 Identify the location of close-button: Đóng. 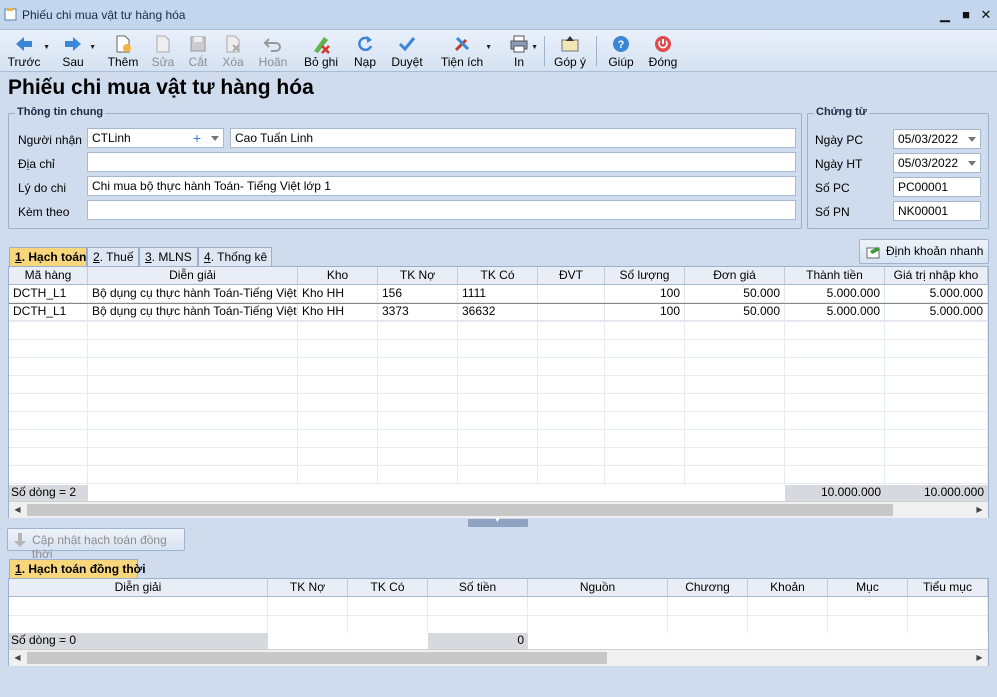
(663, 51).